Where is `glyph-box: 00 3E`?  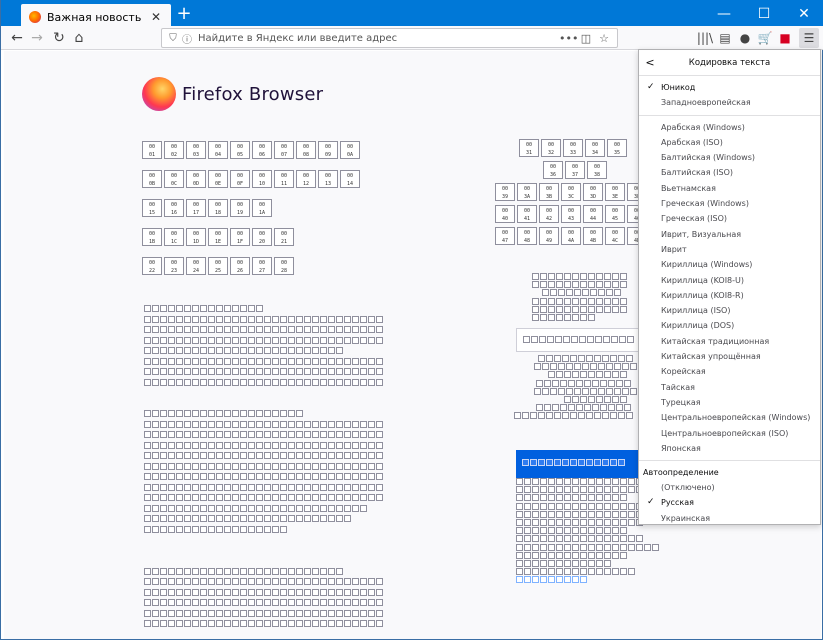 glyph-box: 00 3E is located at coordinates (615, 192).